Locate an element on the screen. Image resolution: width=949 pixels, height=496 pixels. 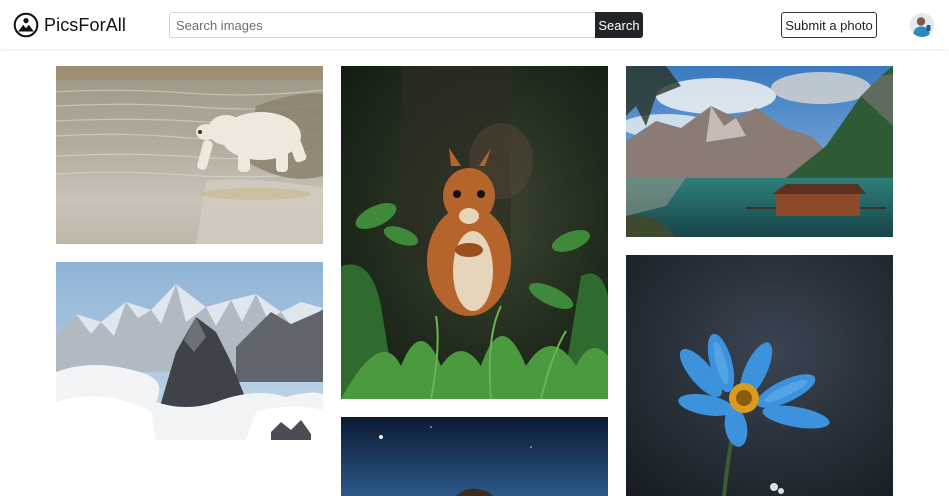
top-navbar: PicsForAll Search Submit a photo is located at coordinates (474, 24).